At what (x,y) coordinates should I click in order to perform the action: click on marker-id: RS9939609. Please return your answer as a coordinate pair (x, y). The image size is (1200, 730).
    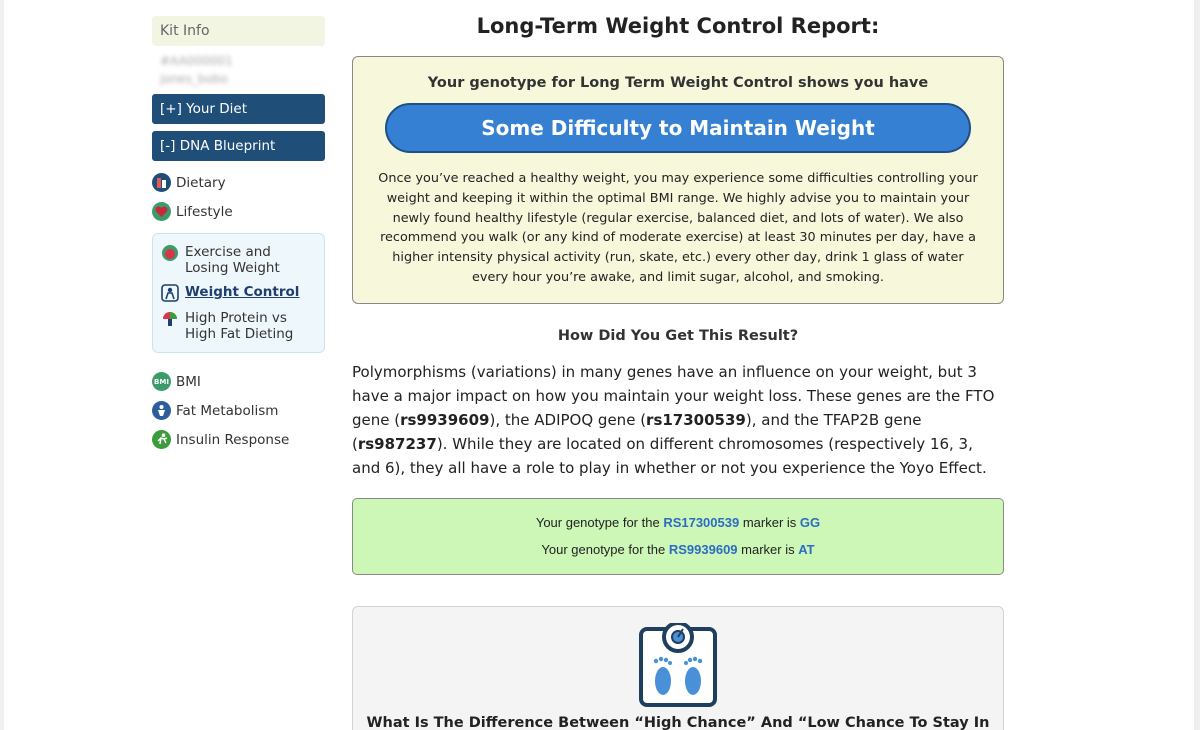
    Looking at the image, I should click on (703, 549).